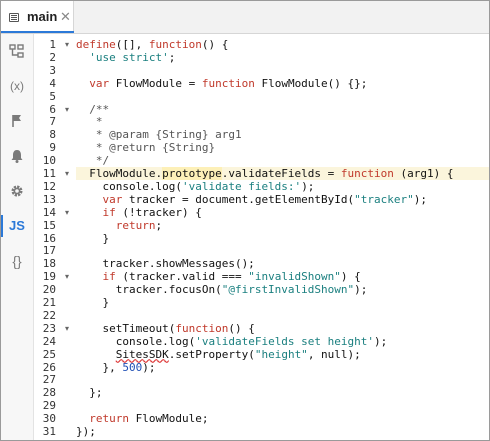 The height and width of the screenshot is (441, 490). What do you see at coordinates (282, 134) in the screenshot?
I see `code-line: * @param {String} arg1` at bounding box center [282, 134].